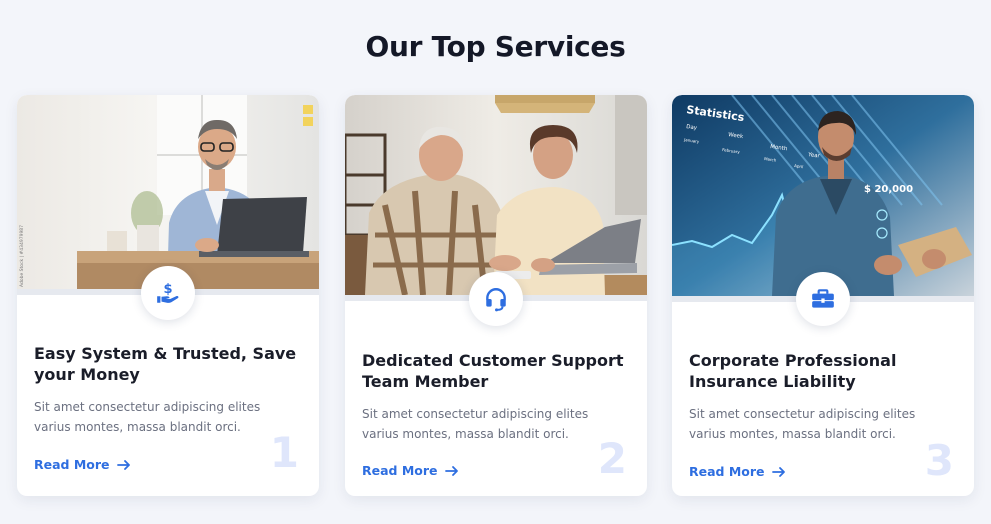 The width and height of the screenshot is (991, 524). What do you see at coordinates (165, 364) in the screenshot?
I see `card-title: Easy System & Trusted, Save your Money` at bounding box center [165, 364].